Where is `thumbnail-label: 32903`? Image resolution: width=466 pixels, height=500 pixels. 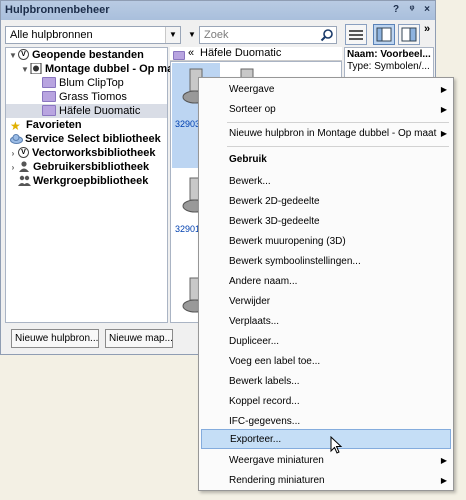 thumbnail-label: 32903 is located at coordinates (188, 124).